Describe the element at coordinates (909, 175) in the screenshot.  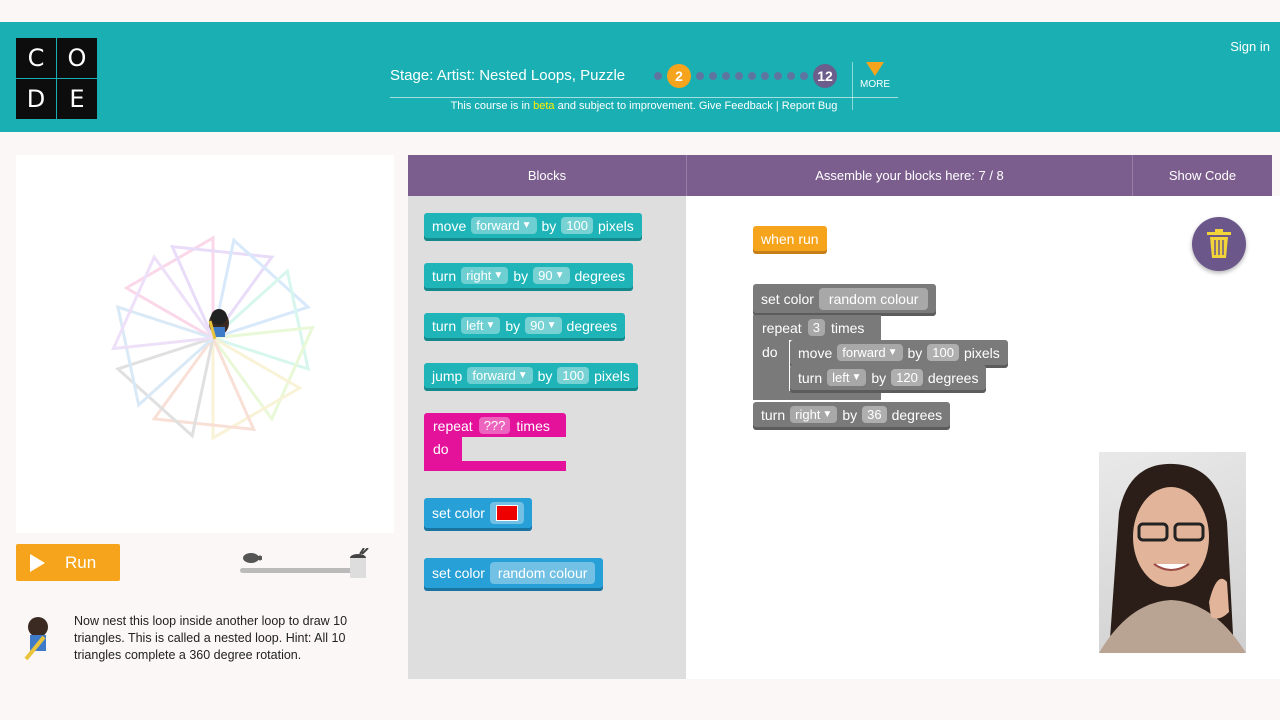
I see `assemble-heading: Assemble your blocks here: 7 / 8` at that location.